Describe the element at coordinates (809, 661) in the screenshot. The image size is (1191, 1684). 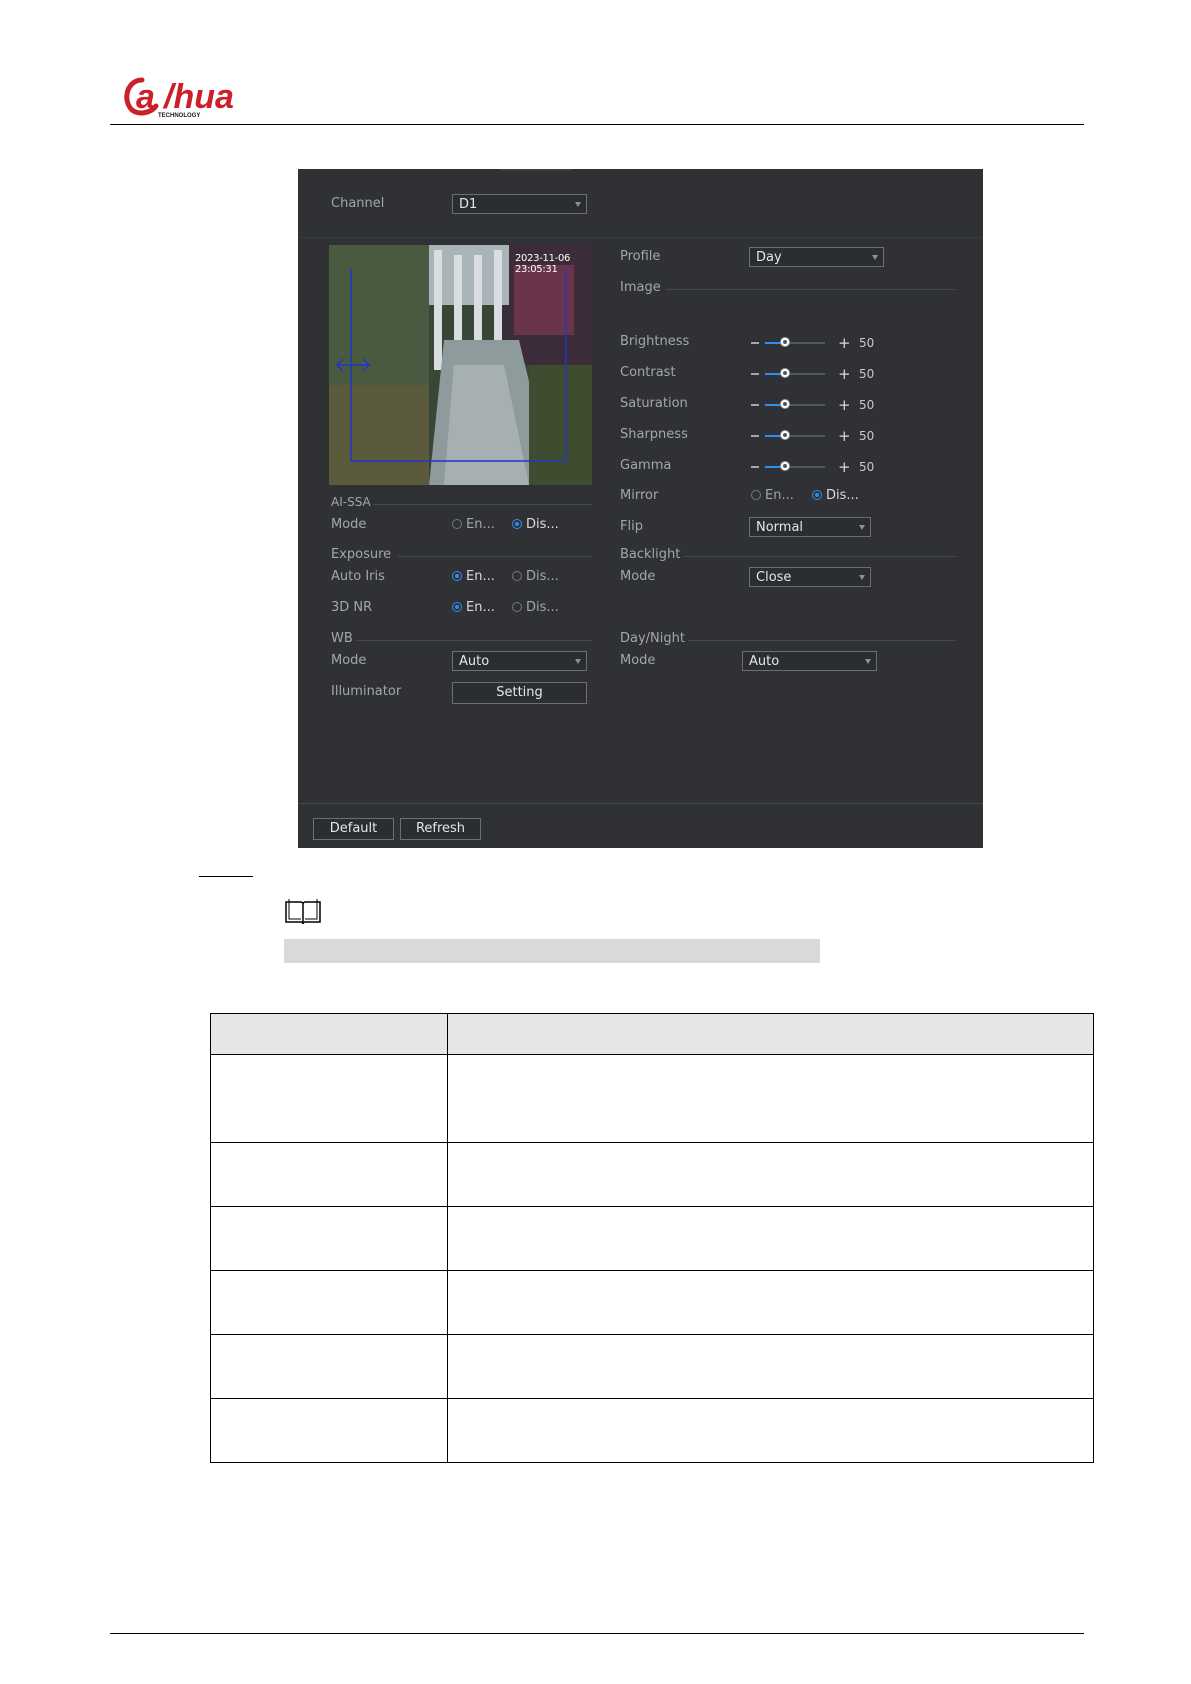
I see `day-night-mode-select: Auto` at that location.